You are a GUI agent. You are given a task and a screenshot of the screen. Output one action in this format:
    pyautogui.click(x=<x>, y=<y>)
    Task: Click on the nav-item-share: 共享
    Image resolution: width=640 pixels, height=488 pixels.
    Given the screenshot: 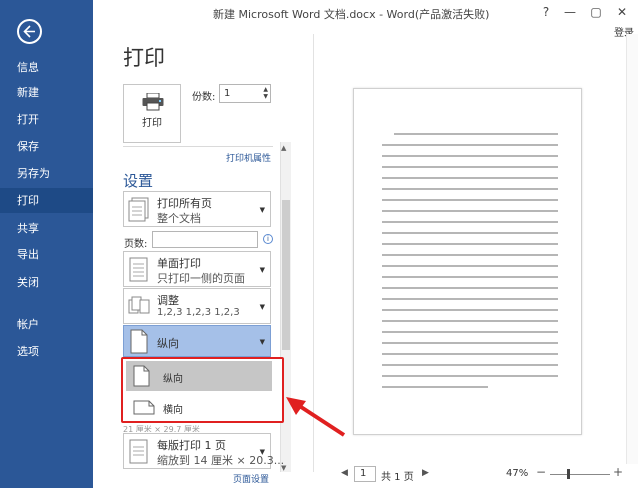 What is the action you would take?
    pyautogui.click(x=46, y=228)
    